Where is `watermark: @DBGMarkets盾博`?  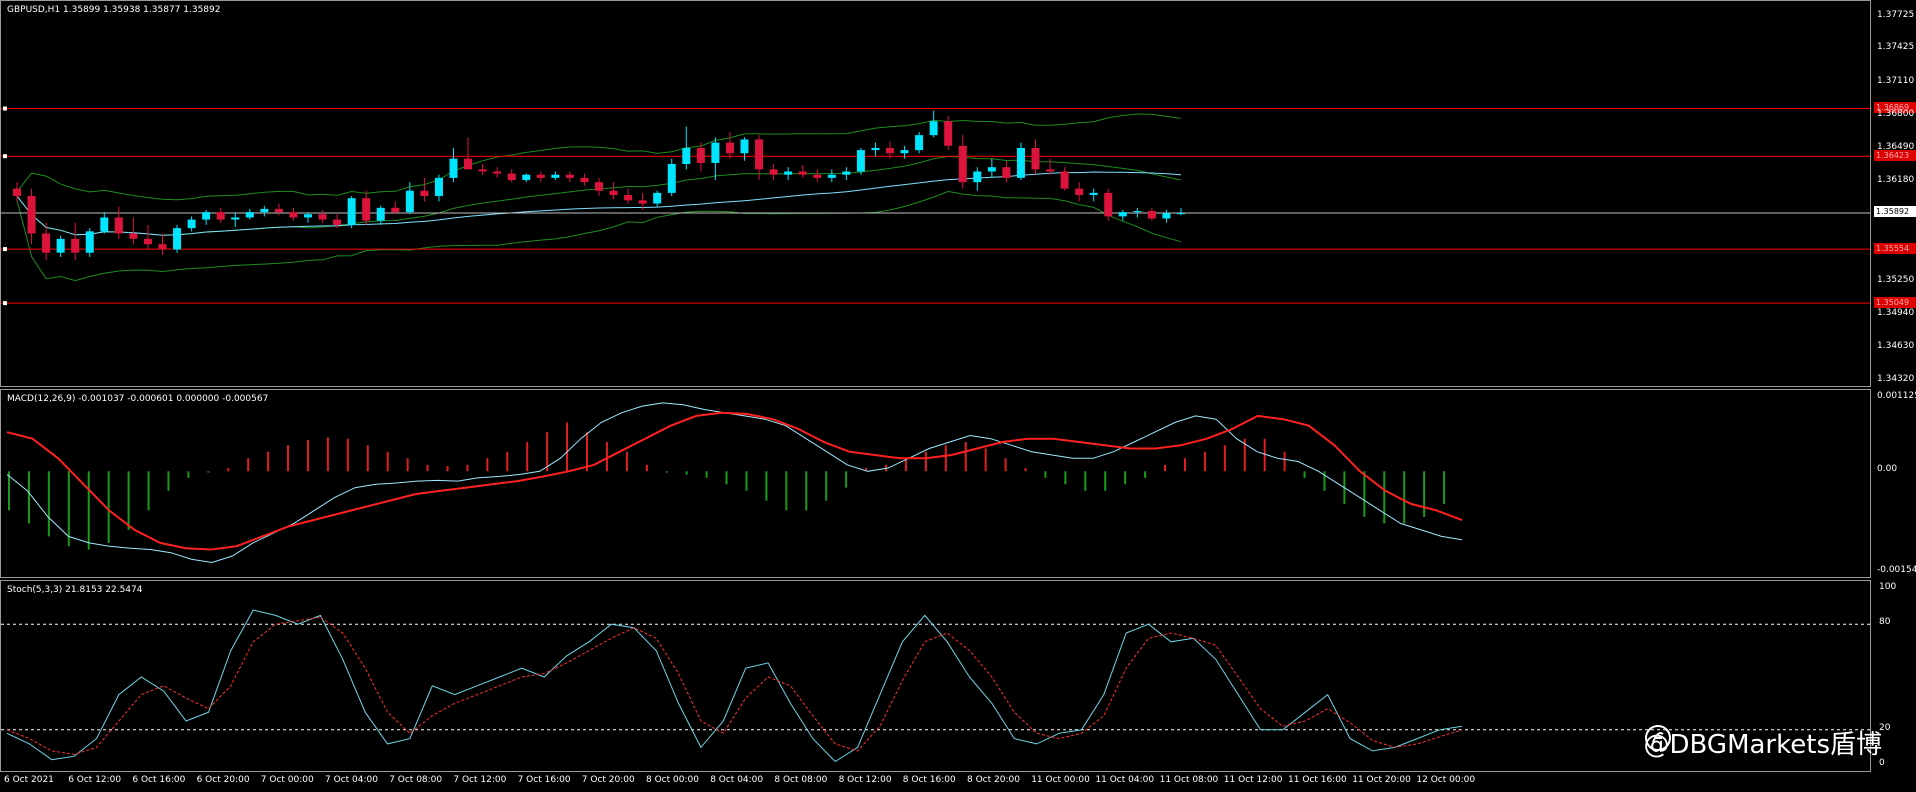
watermark: @DBGMarkets盾博 is located at coordinates (1763, 742).